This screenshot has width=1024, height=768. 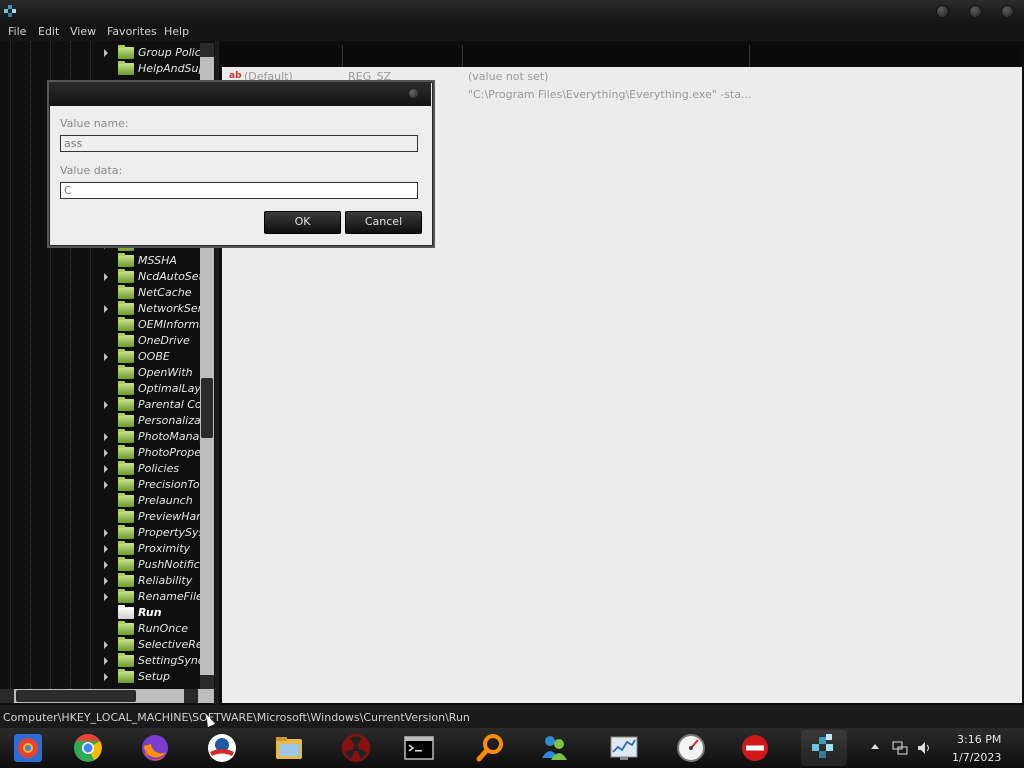 I want to click on registry-editor-app-icon, so click(x=10, y=10).